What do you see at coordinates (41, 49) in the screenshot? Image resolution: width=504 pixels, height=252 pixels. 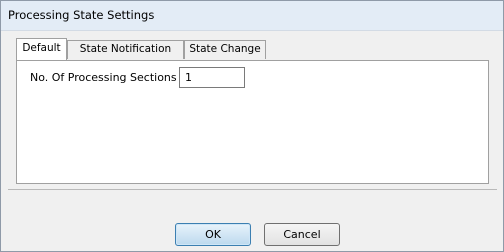 I see `tab-default: Default` at bounding box center [41, 49].